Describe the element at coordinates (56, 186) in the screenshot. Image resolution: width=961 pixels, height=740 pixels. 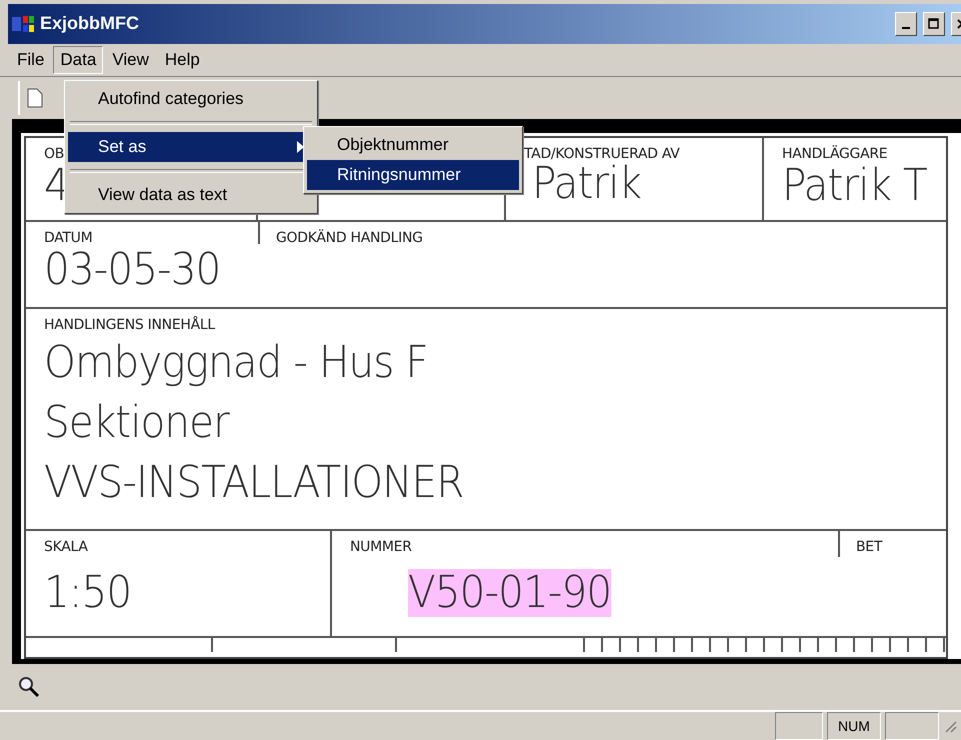
I see `field-value: 4` at that location.